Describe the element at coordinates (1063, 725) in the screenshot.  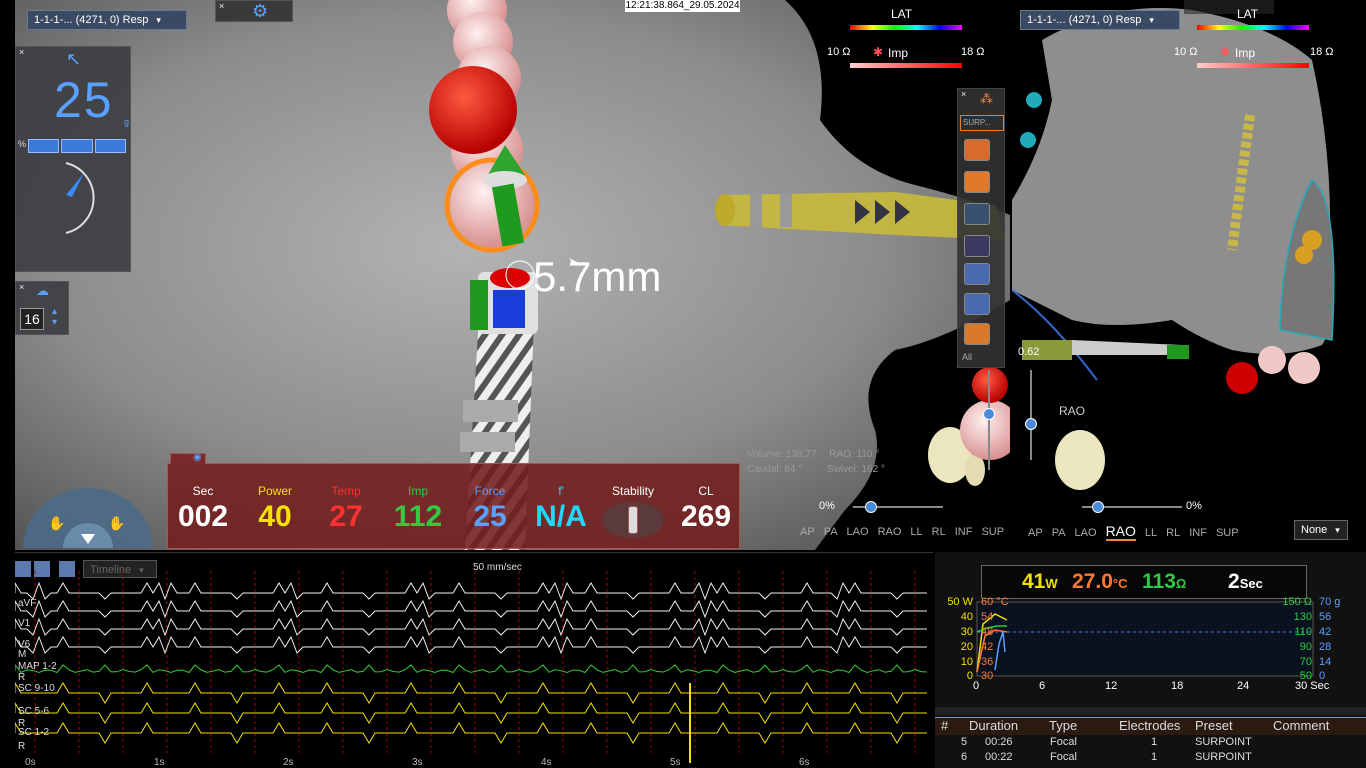
I see `table-col-type: Type` at that location.